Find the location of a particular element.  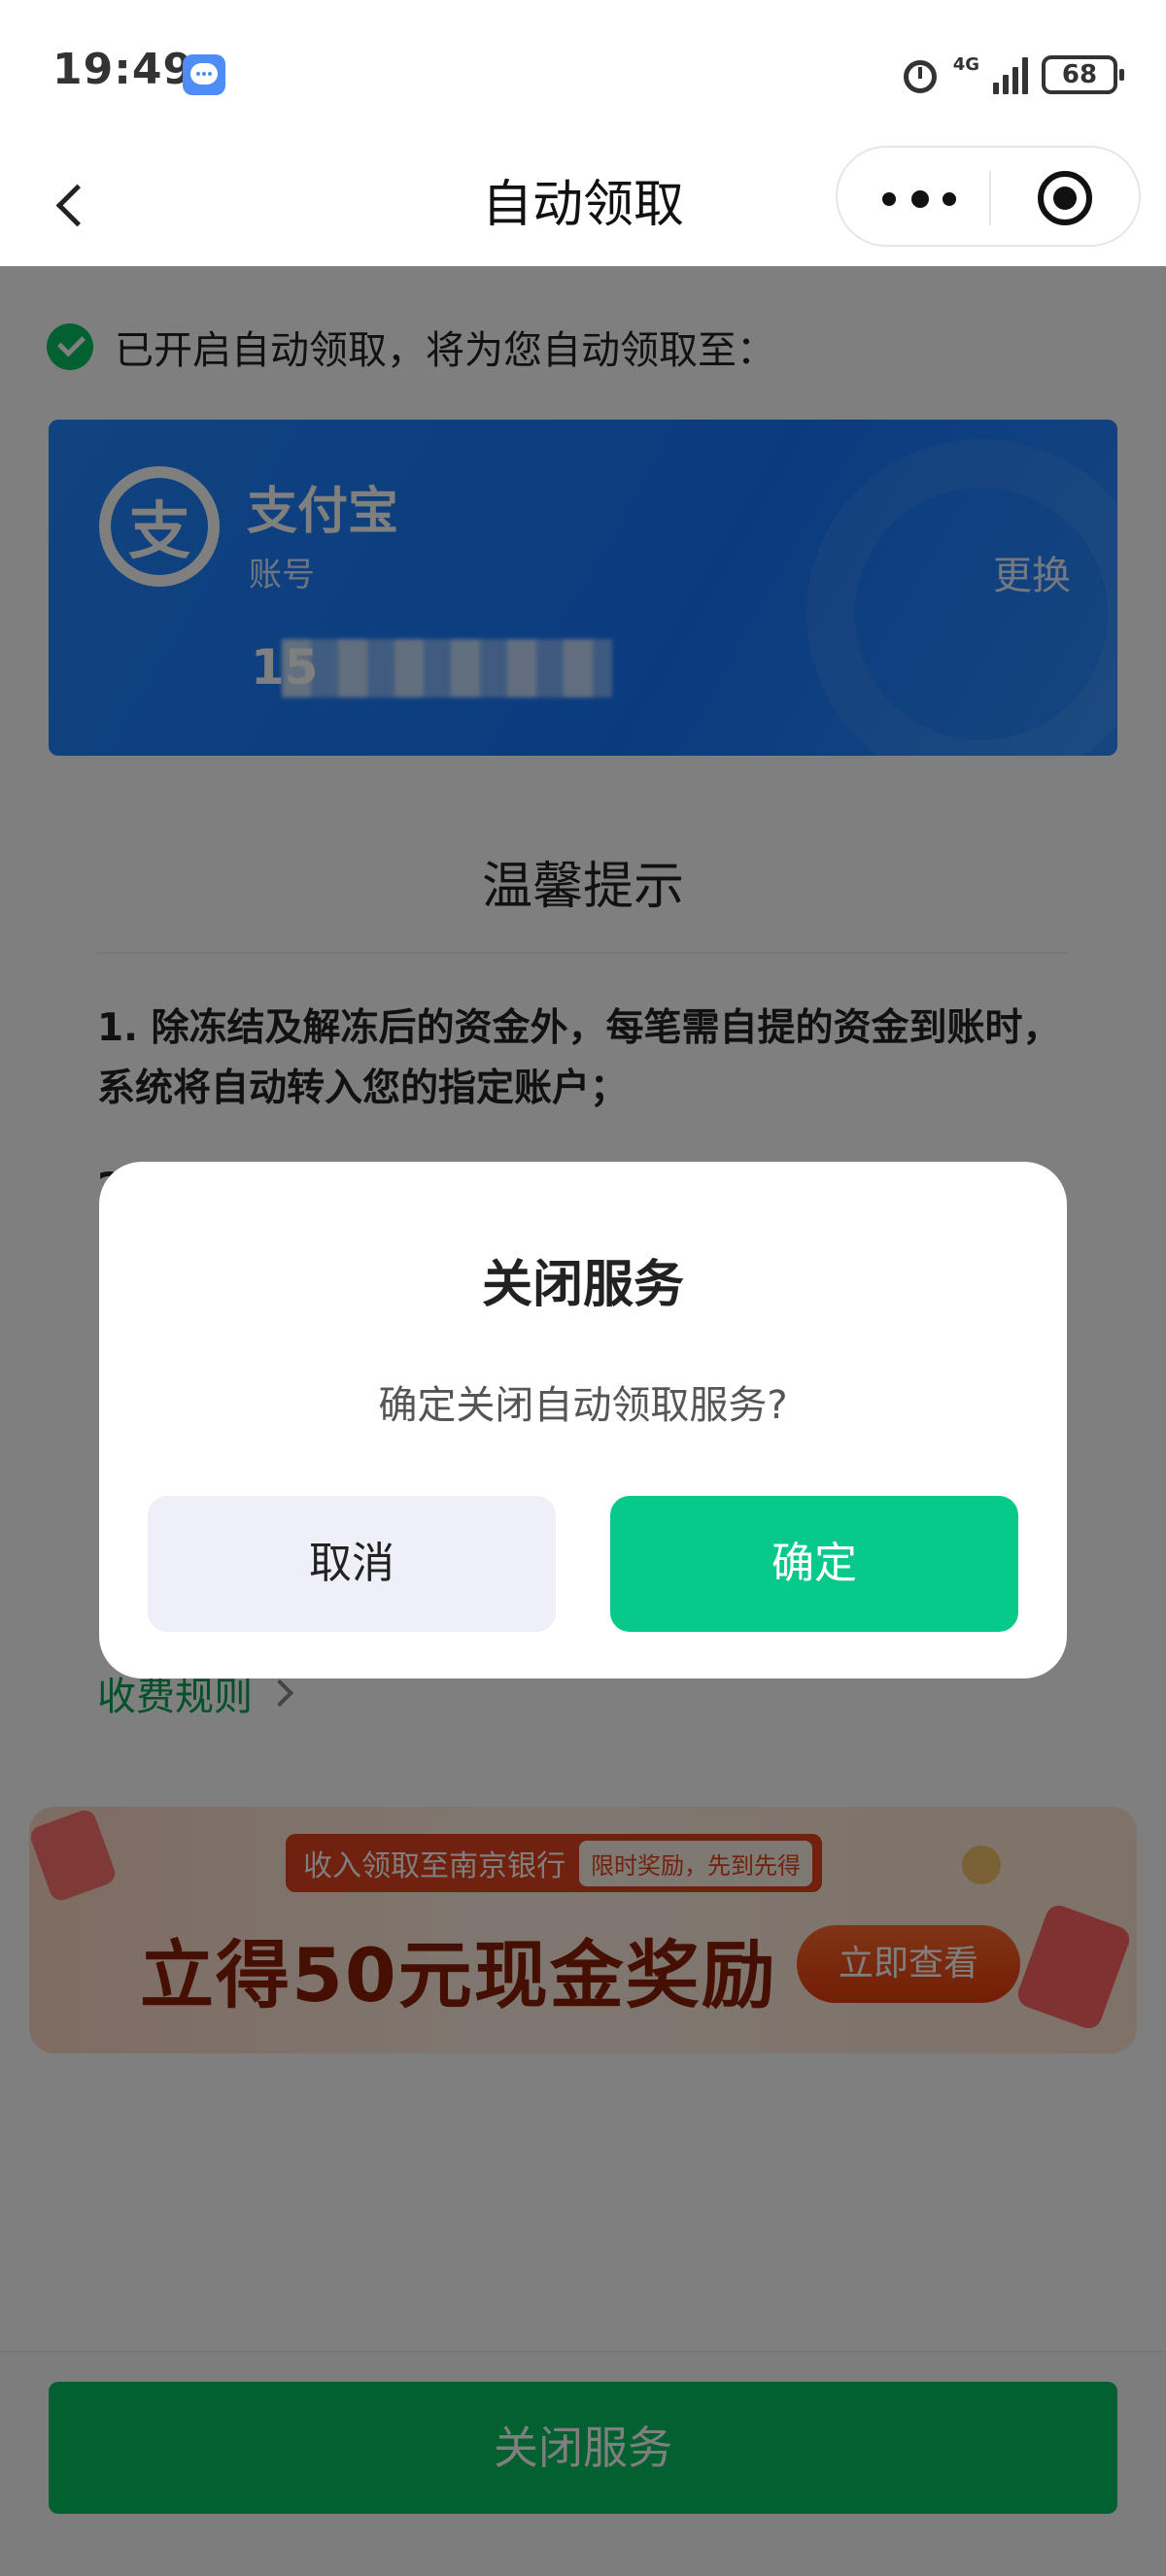

status-bar: 19:49 4G 68 is located at coordinates (583, 73).